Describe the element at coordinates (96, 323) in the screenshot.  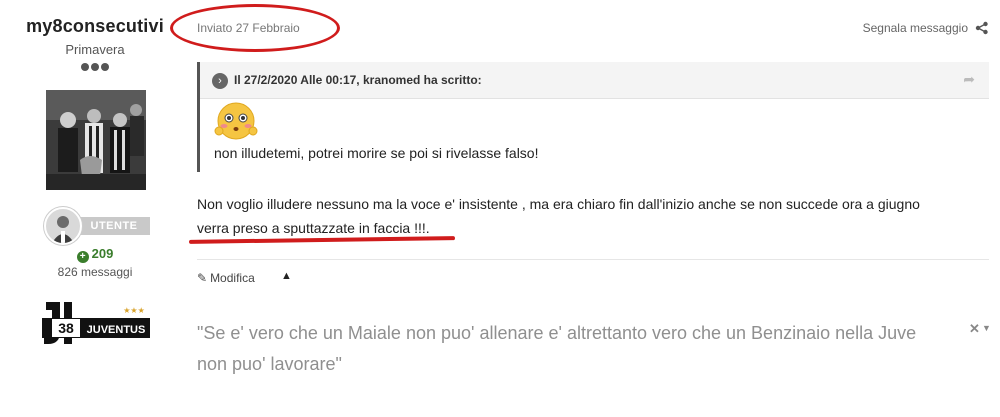
I see `juventus-38-logo: 38 JUVENTUS ★★★` at that location.